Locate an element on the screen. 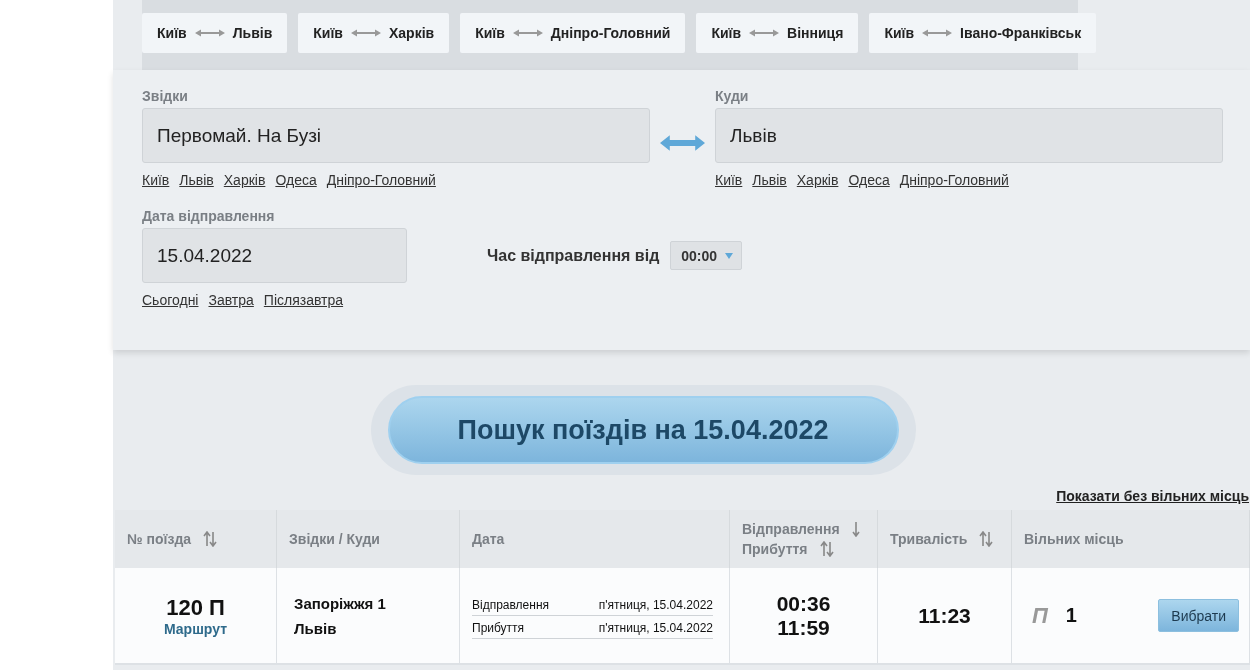 The image size is (1250, 670). column-title: № поїзда is located at coordinates (159, 539).